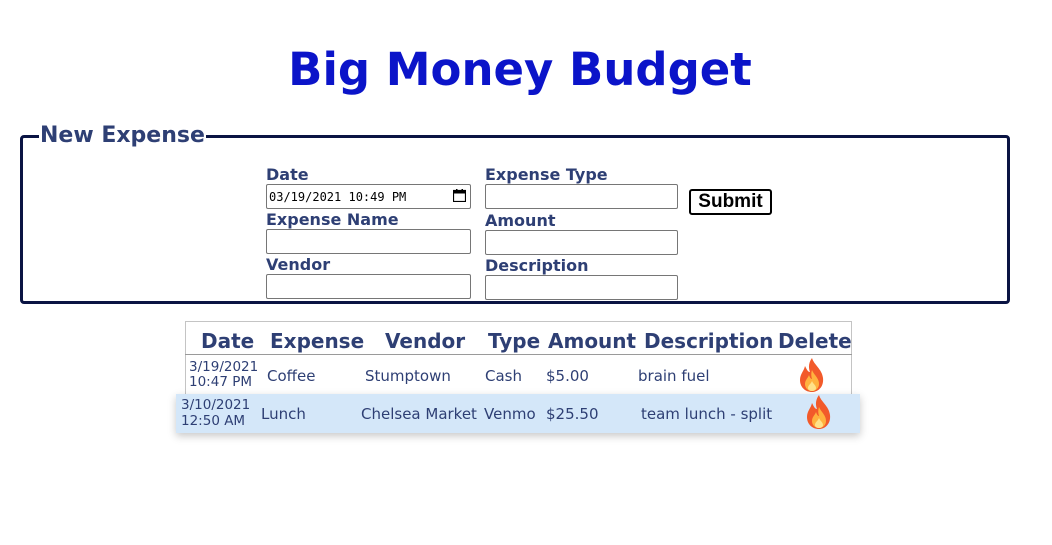  I want to click on row-amount: $5.00, so click(567, 376).